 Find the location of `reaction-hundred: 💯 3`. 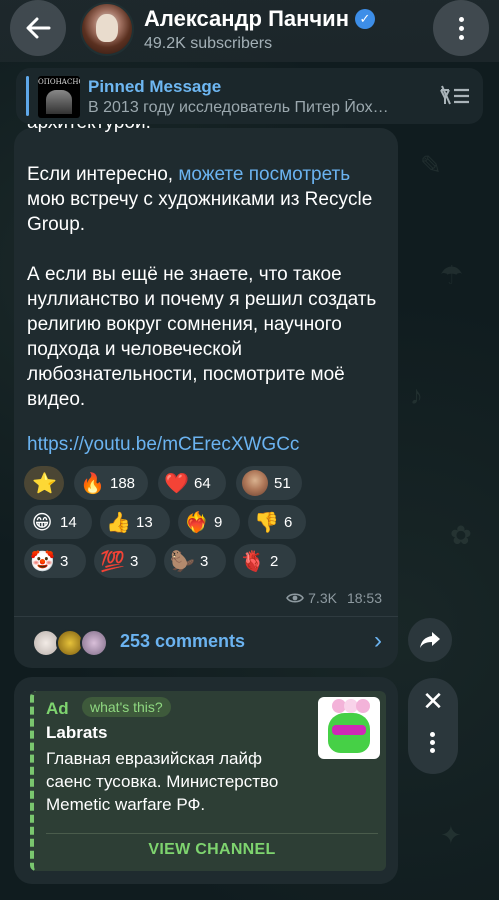

reaction-hundred: 💯 3 is located at coordinates (125, 561).